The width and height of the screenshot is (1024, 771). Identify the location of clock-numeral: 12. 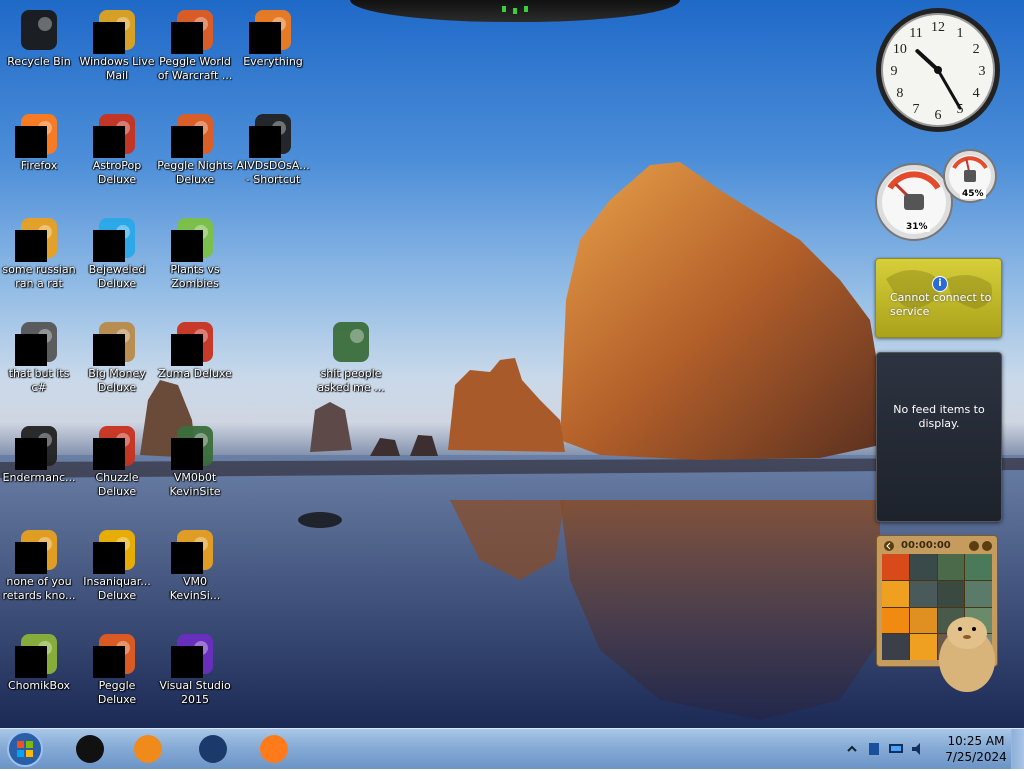
(938, 27).